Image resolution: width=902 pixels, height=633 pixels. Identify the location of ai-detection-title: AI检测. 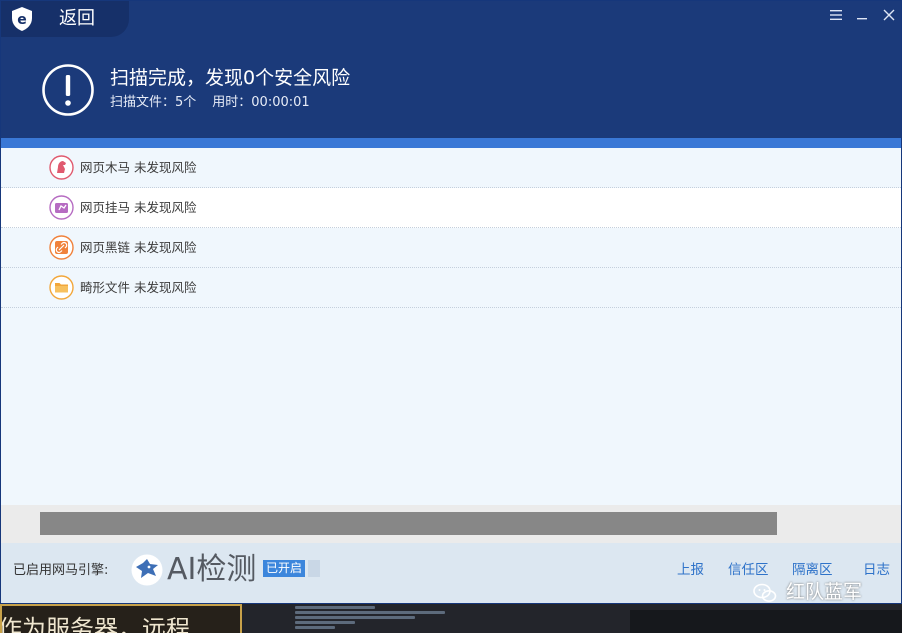
(212, 569).